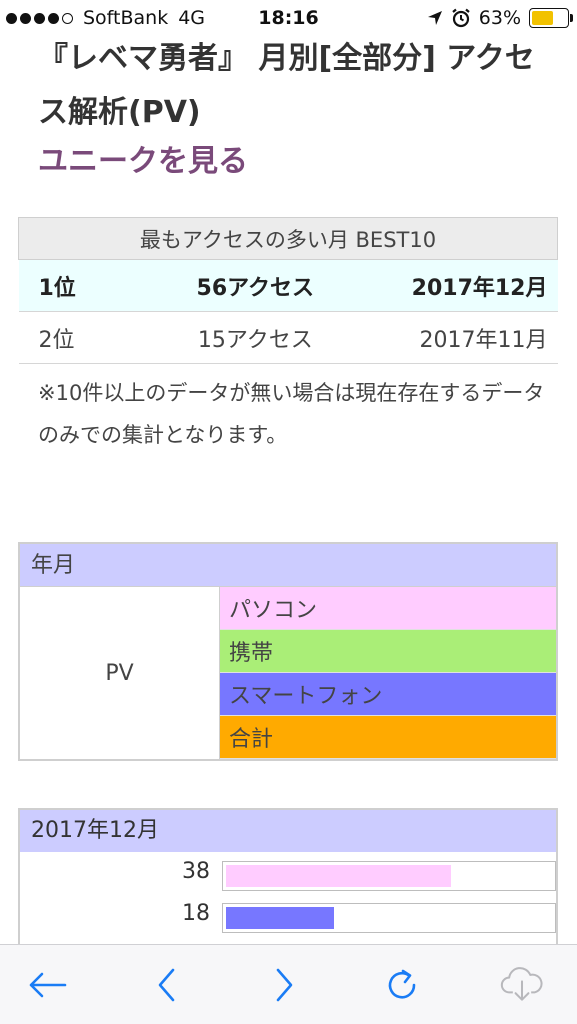 The height and width of the screenshot is (1024, 577). I want to click on legend-mobile: 携帯, so click(388, 651).